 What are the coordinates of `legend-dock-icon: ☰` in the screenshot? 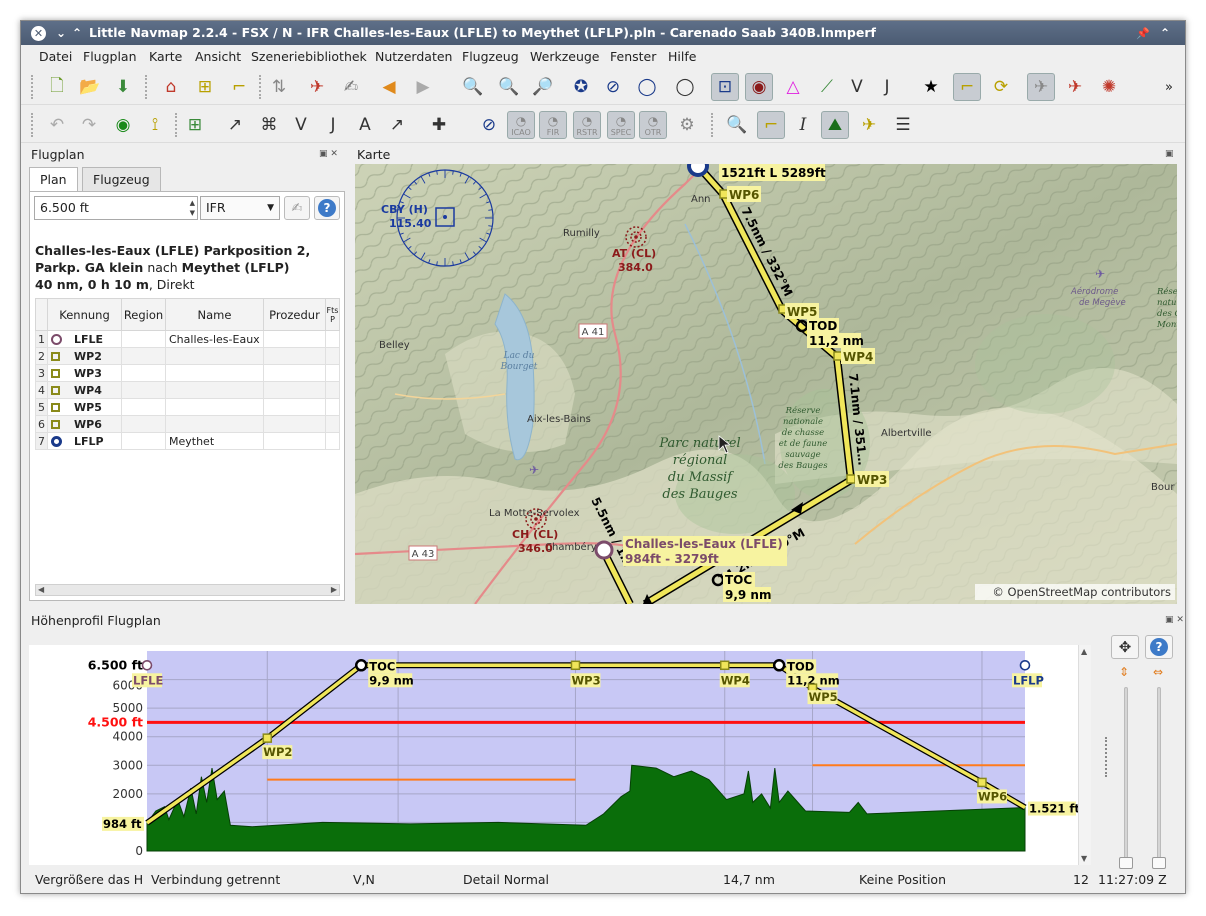 It's located at (903, 125).